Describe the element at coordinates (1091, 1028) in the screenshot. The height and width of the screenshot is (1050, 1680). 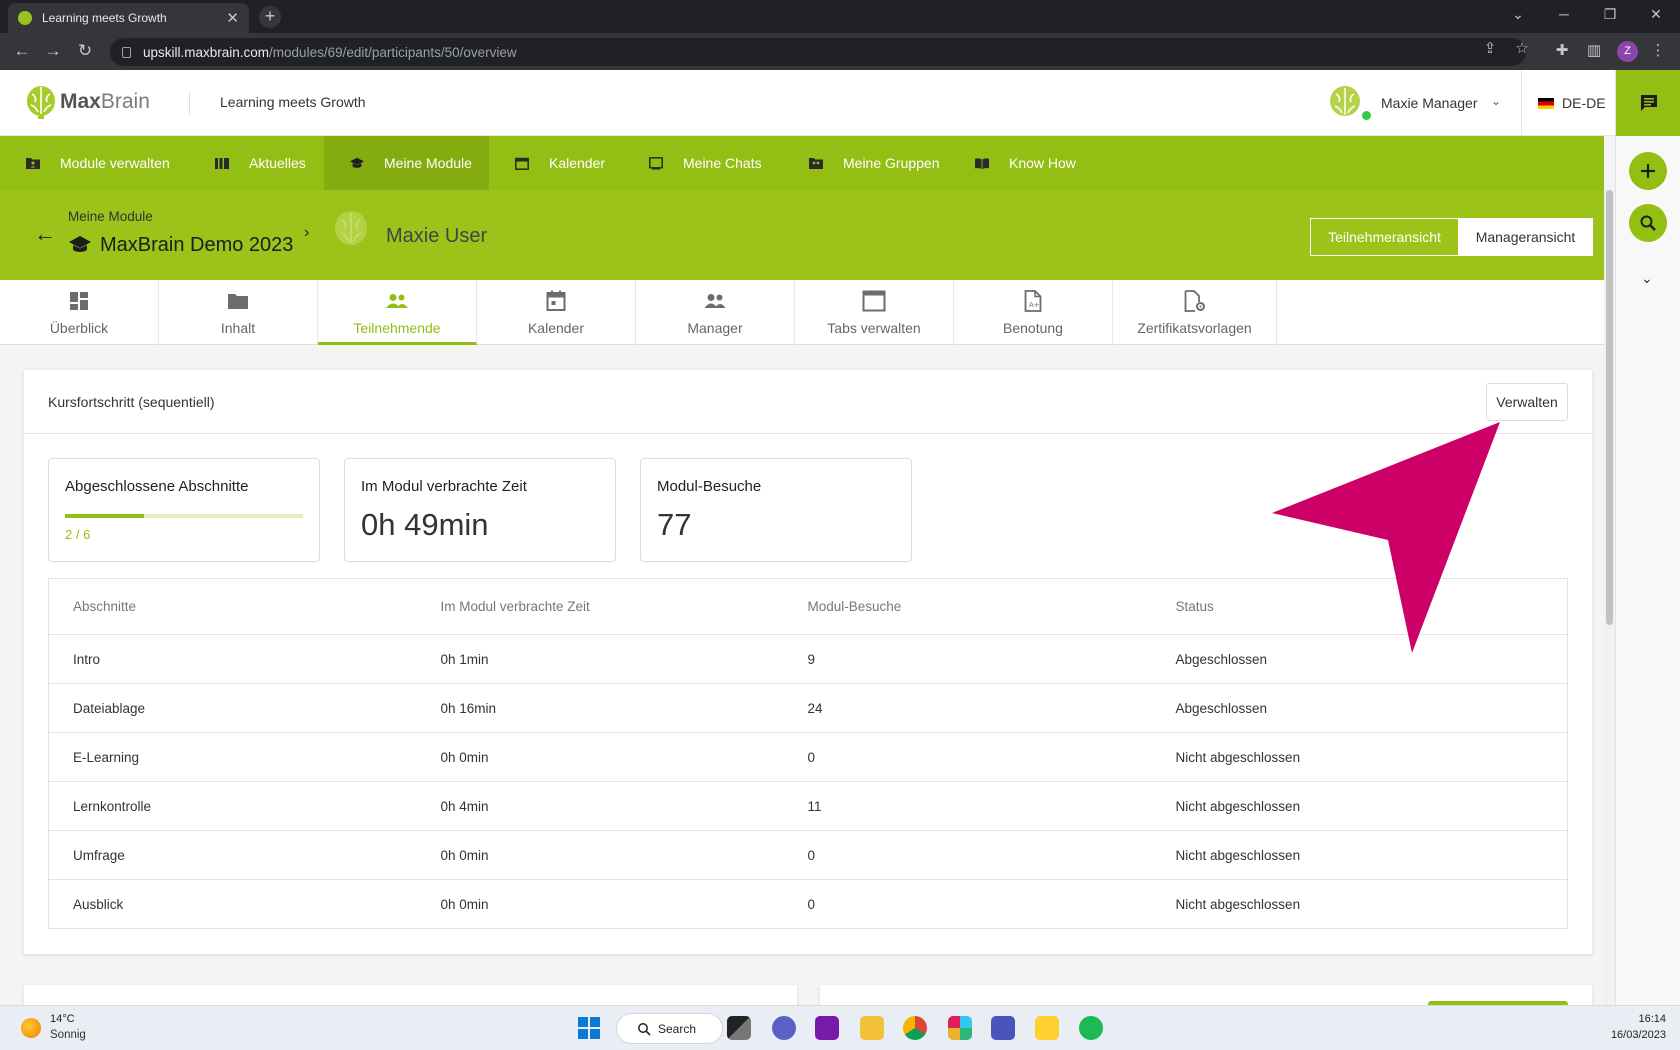
I see `spotify-icon` at that location.